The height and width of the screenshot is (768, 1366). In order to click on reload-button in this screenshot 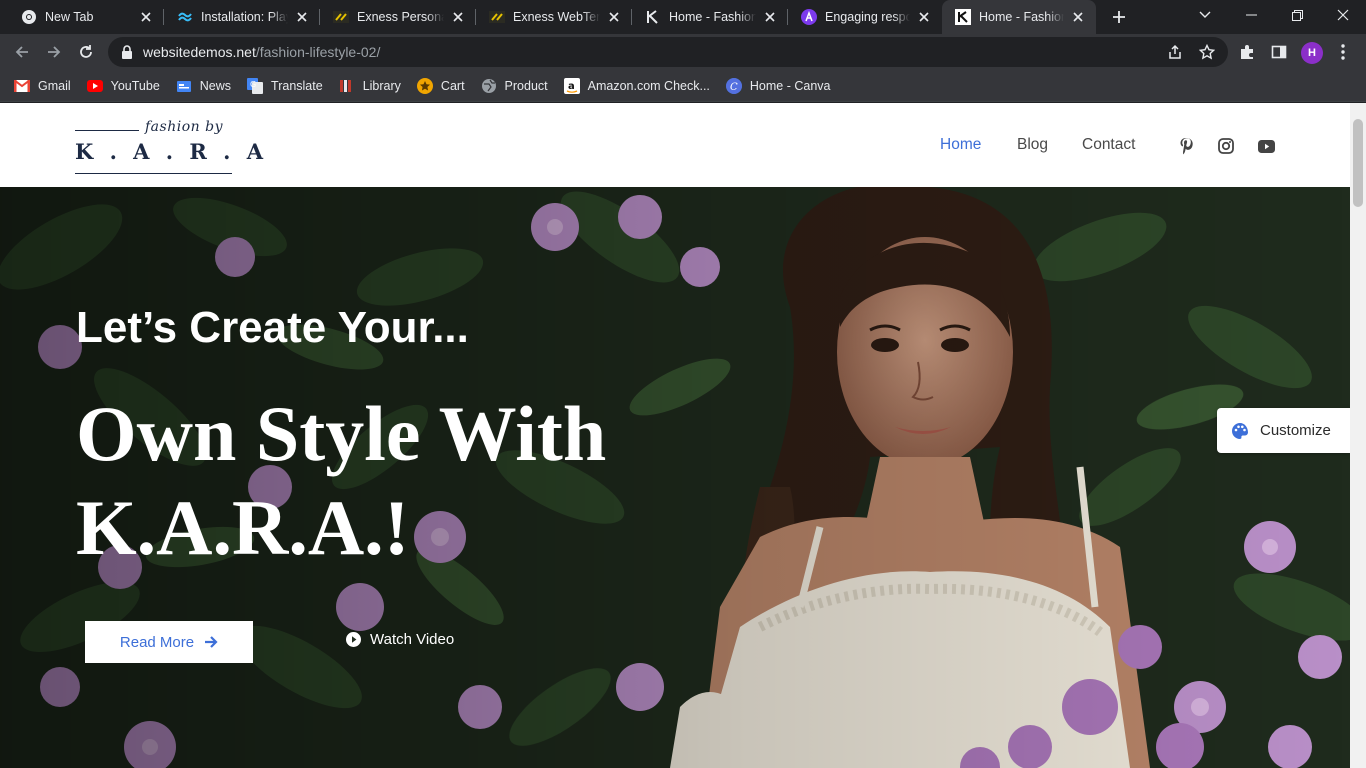, I will do `click(86, 52)`.